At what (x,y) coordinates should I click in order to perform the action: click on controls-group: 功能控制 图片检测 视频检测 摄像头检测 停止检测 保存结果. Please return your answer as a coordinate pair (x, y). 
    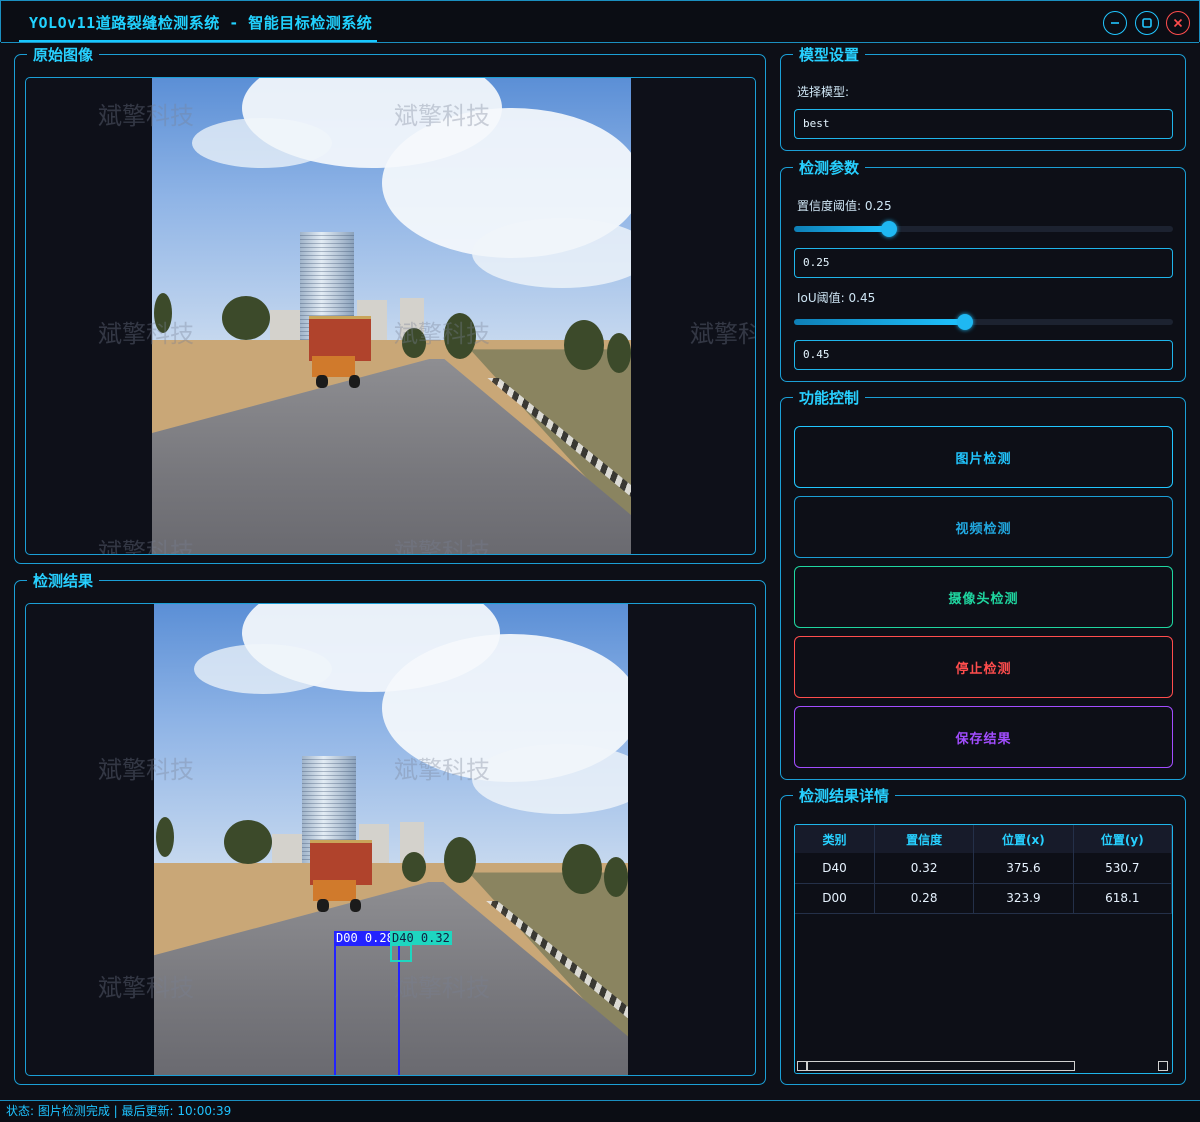
    Looking at the image, I should click on (983, 584).